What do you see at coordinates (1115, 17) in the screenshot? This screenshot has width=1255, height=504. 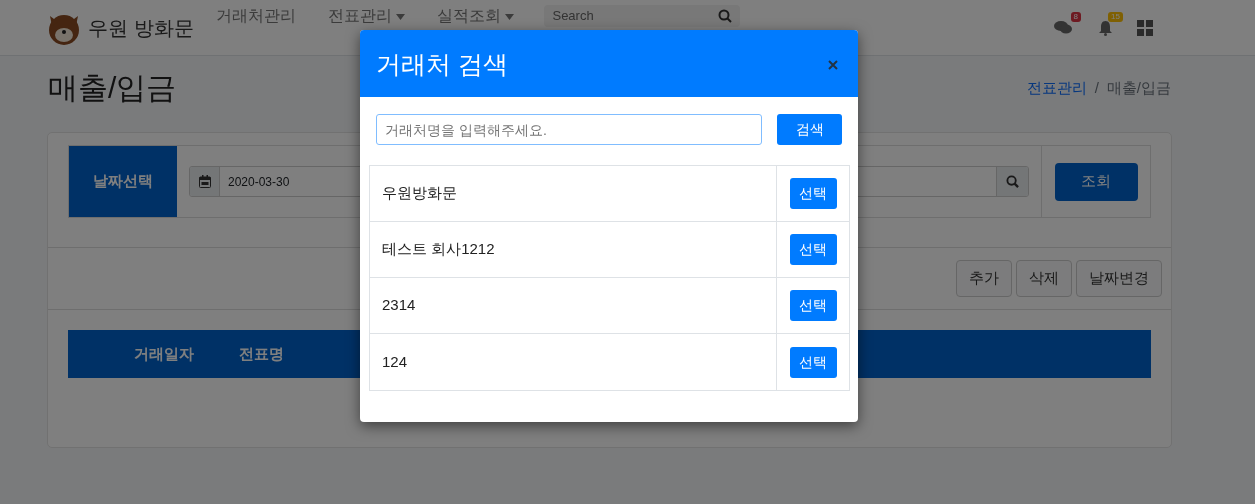 I see `count-badge: 15` at bounding box center [1115, 17].